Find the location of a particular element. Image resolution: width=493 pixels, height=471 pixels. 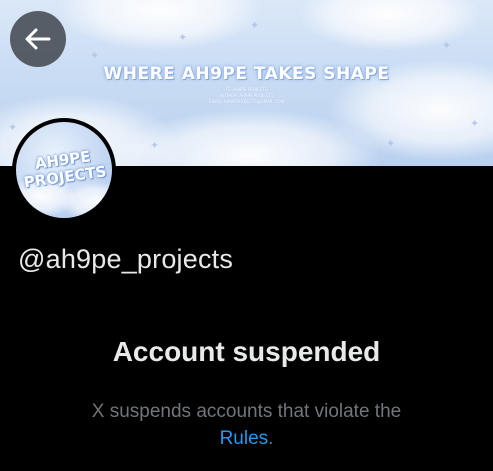

suspension-title: Account suspended is located at coordinates (246, 351).